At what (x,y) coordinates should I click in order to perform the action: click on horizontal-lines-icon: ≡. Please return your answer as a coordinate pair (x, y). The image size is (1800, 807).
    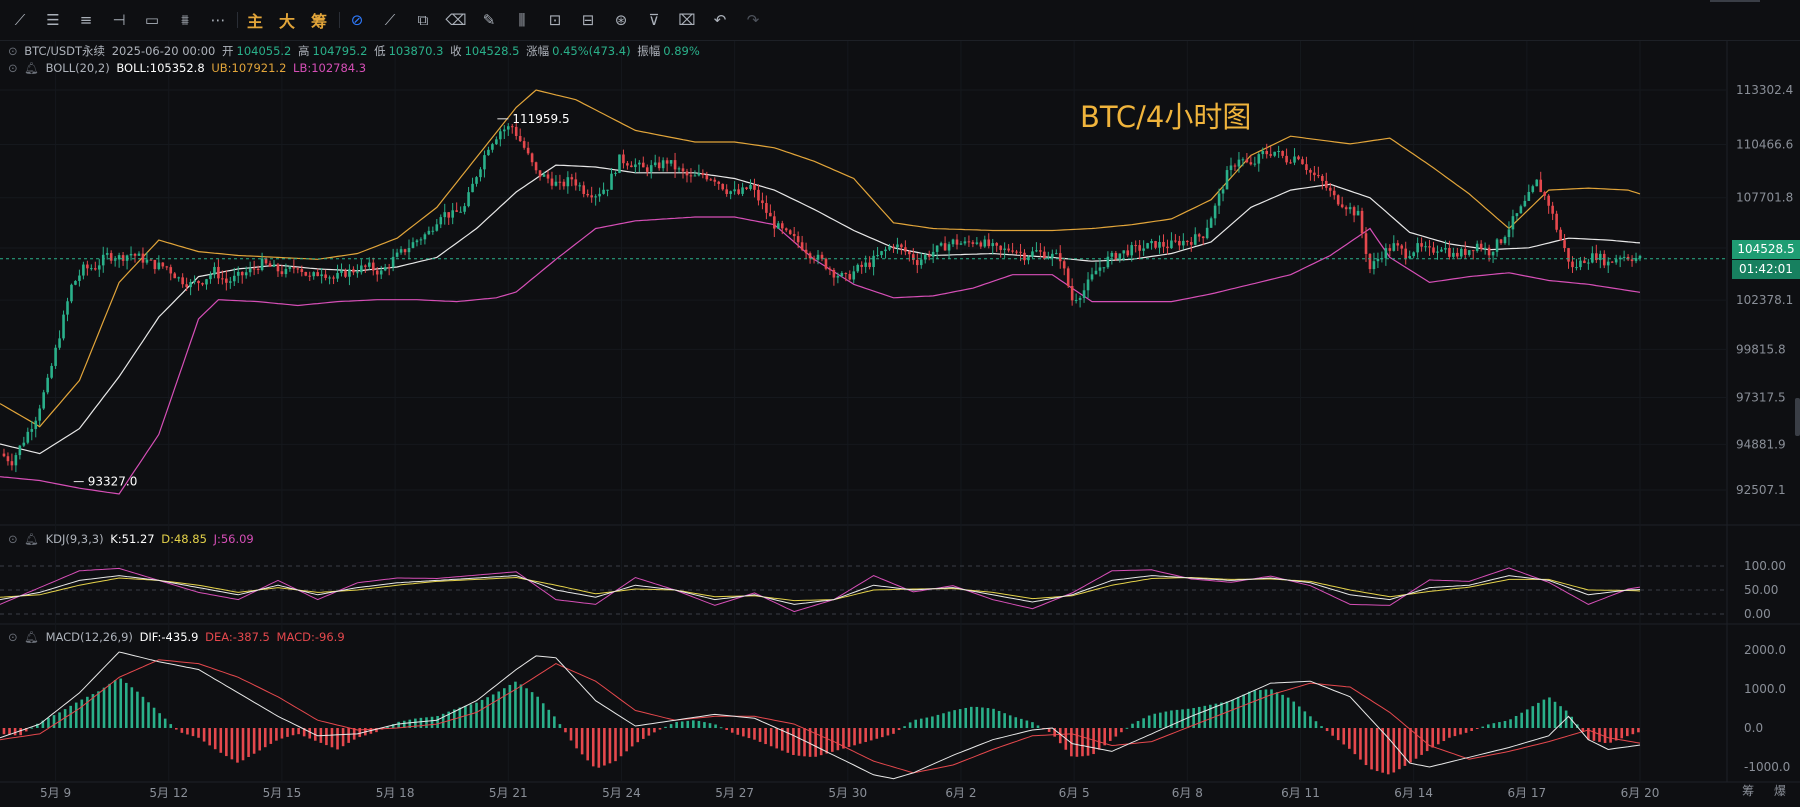
    Looking at the image, I should click on (86, 20).